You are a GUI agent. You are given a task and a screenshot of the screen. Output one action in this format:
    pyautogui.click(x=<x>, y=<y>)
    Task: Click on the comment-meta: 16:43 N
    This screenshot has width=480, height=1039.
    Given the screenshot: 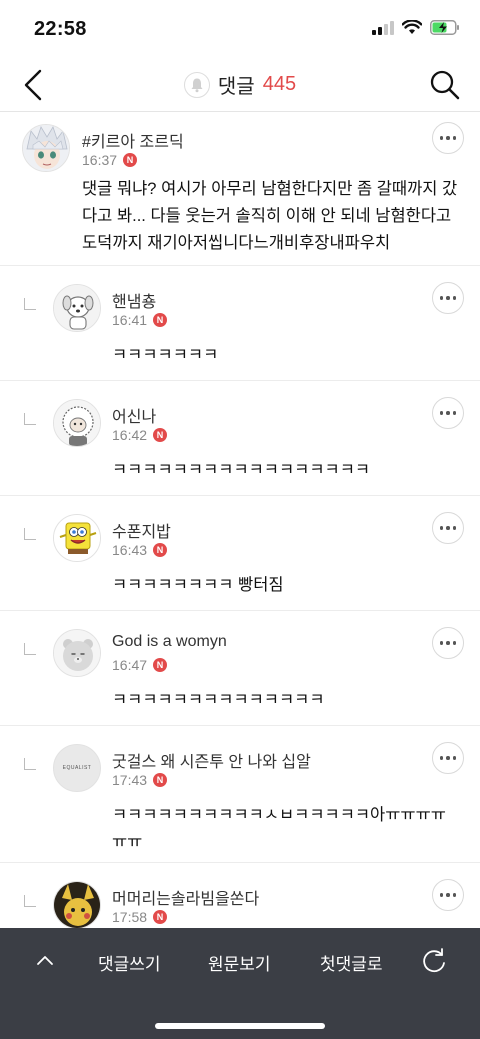 What is the action you would take?
    pyautogui.click(x=140, y=550)
    